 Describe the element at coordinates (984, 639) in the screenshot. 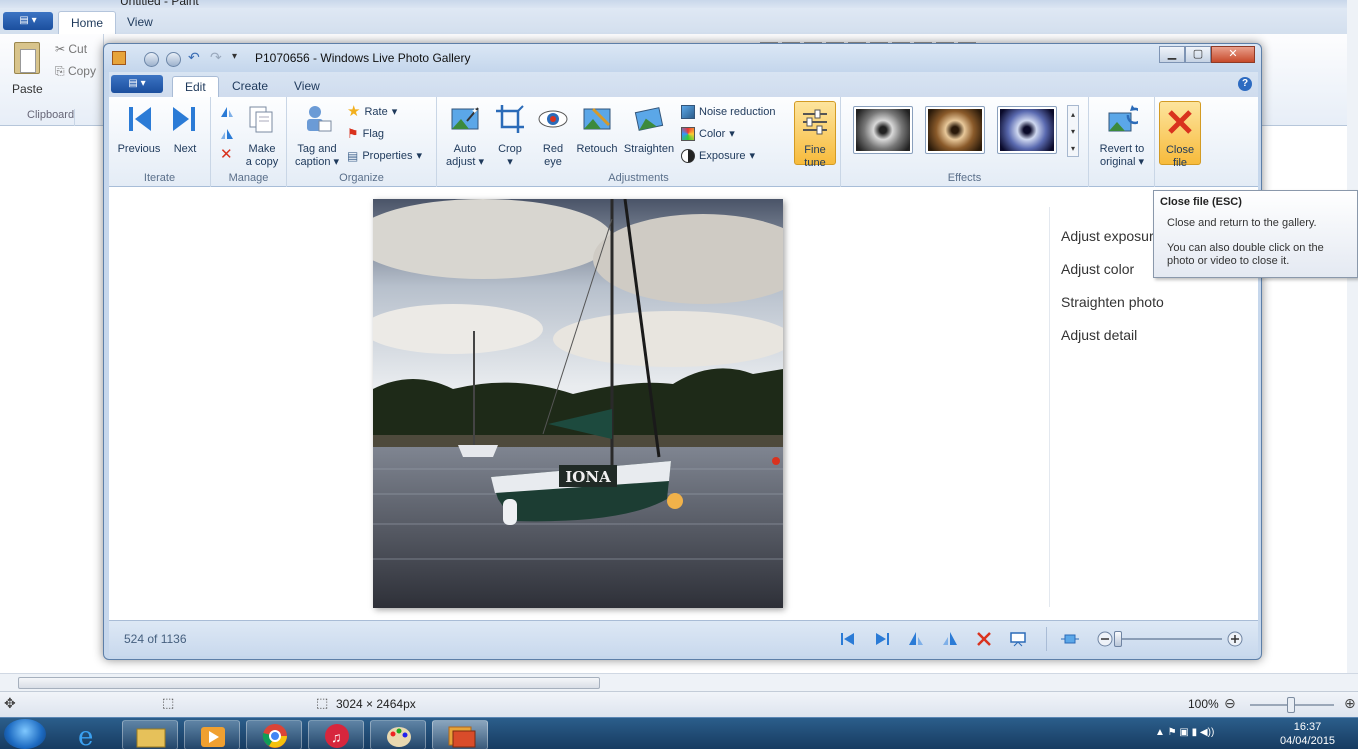

I see `delete-bottom-icon` at that location.